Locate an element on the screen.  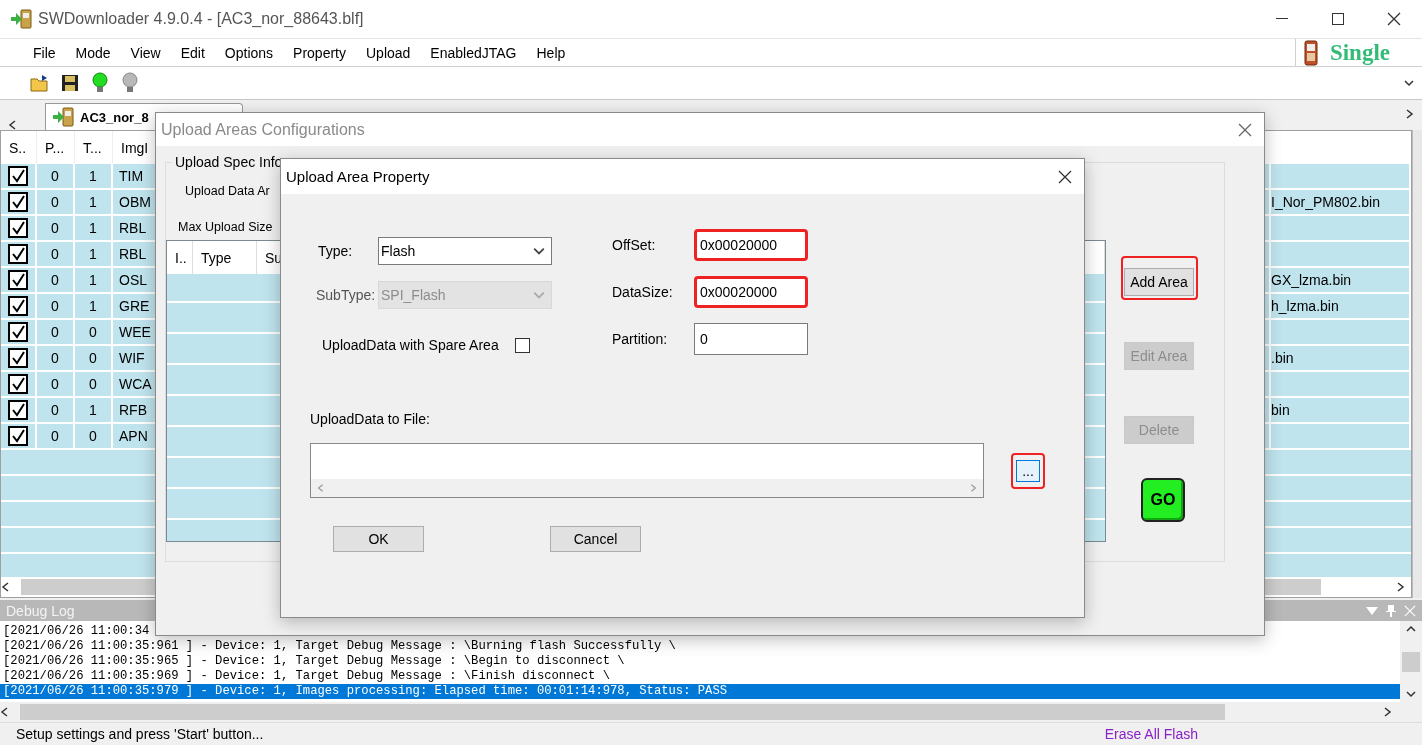
go-button: GO is located at coordinates (1163, 500).